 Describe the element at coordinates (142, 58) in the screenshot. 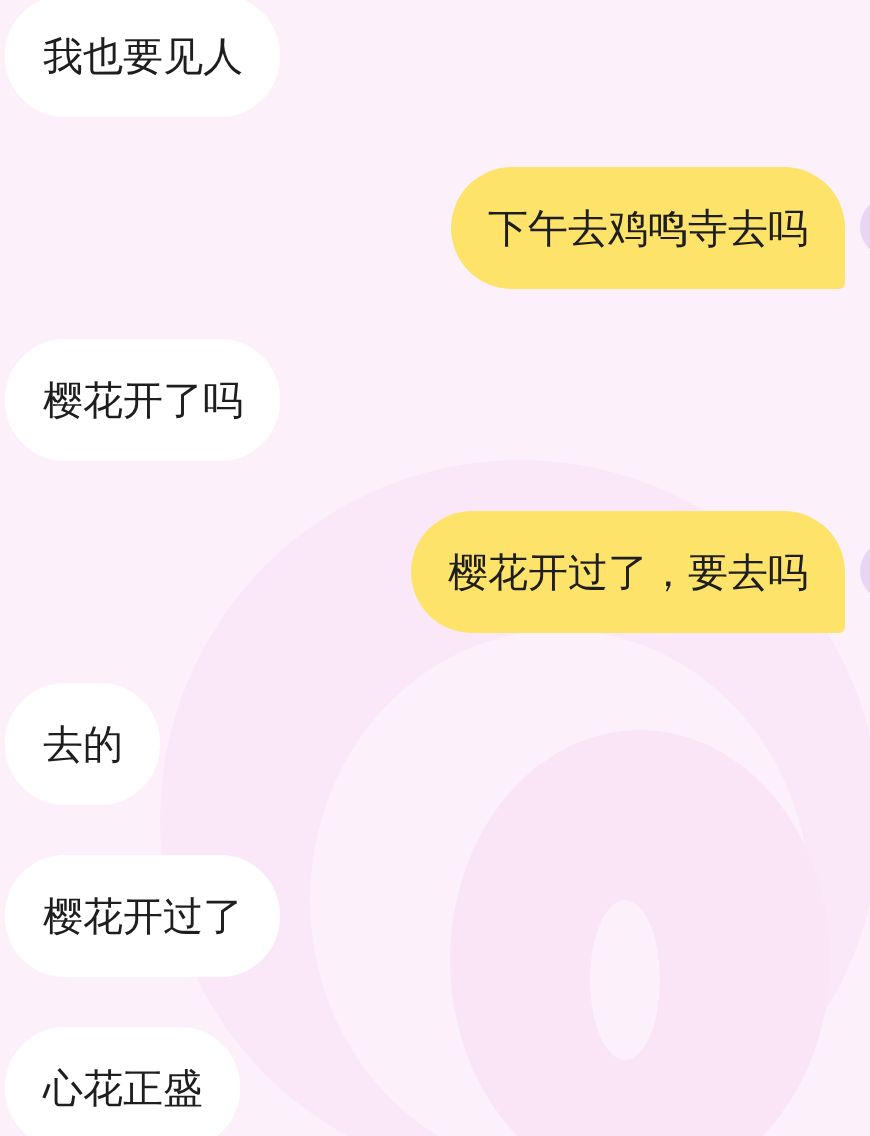

I see `received-message-bubble: 我也要见人` at that location.